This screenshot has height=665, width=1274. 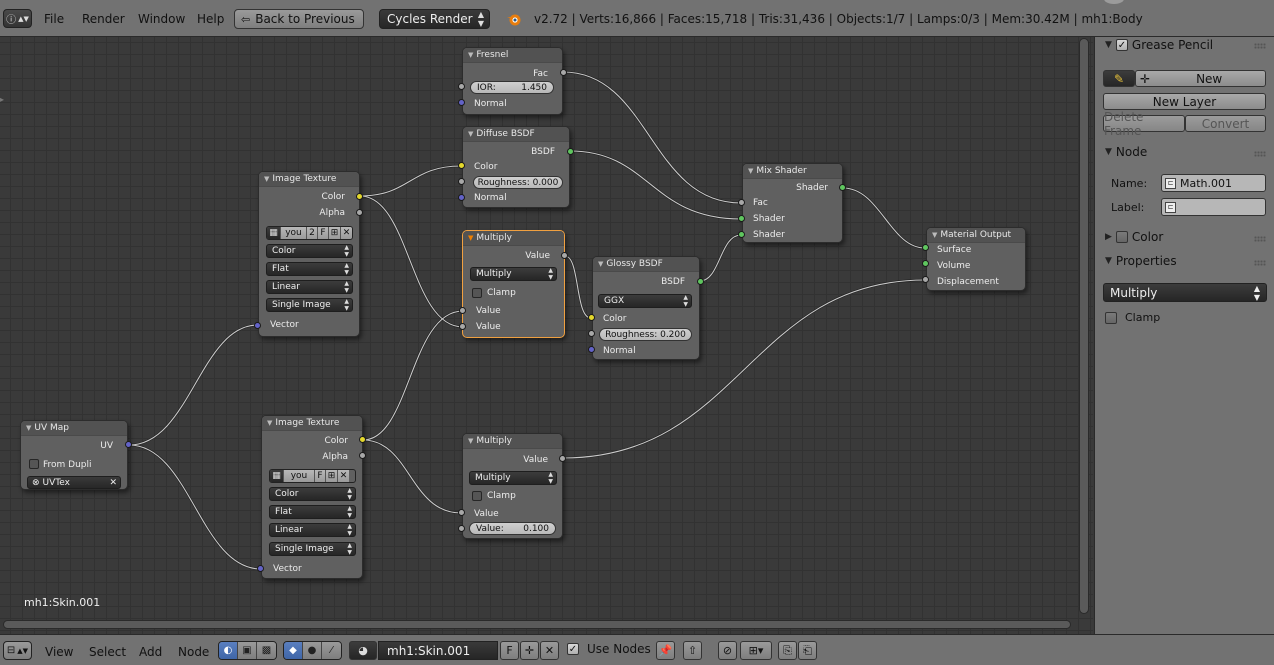 What do you see at coordinates (74, 482) in the screenshot?
I see `uv-layer-field: ⊗ UVTex ✕` at bounding box center [74, 482].